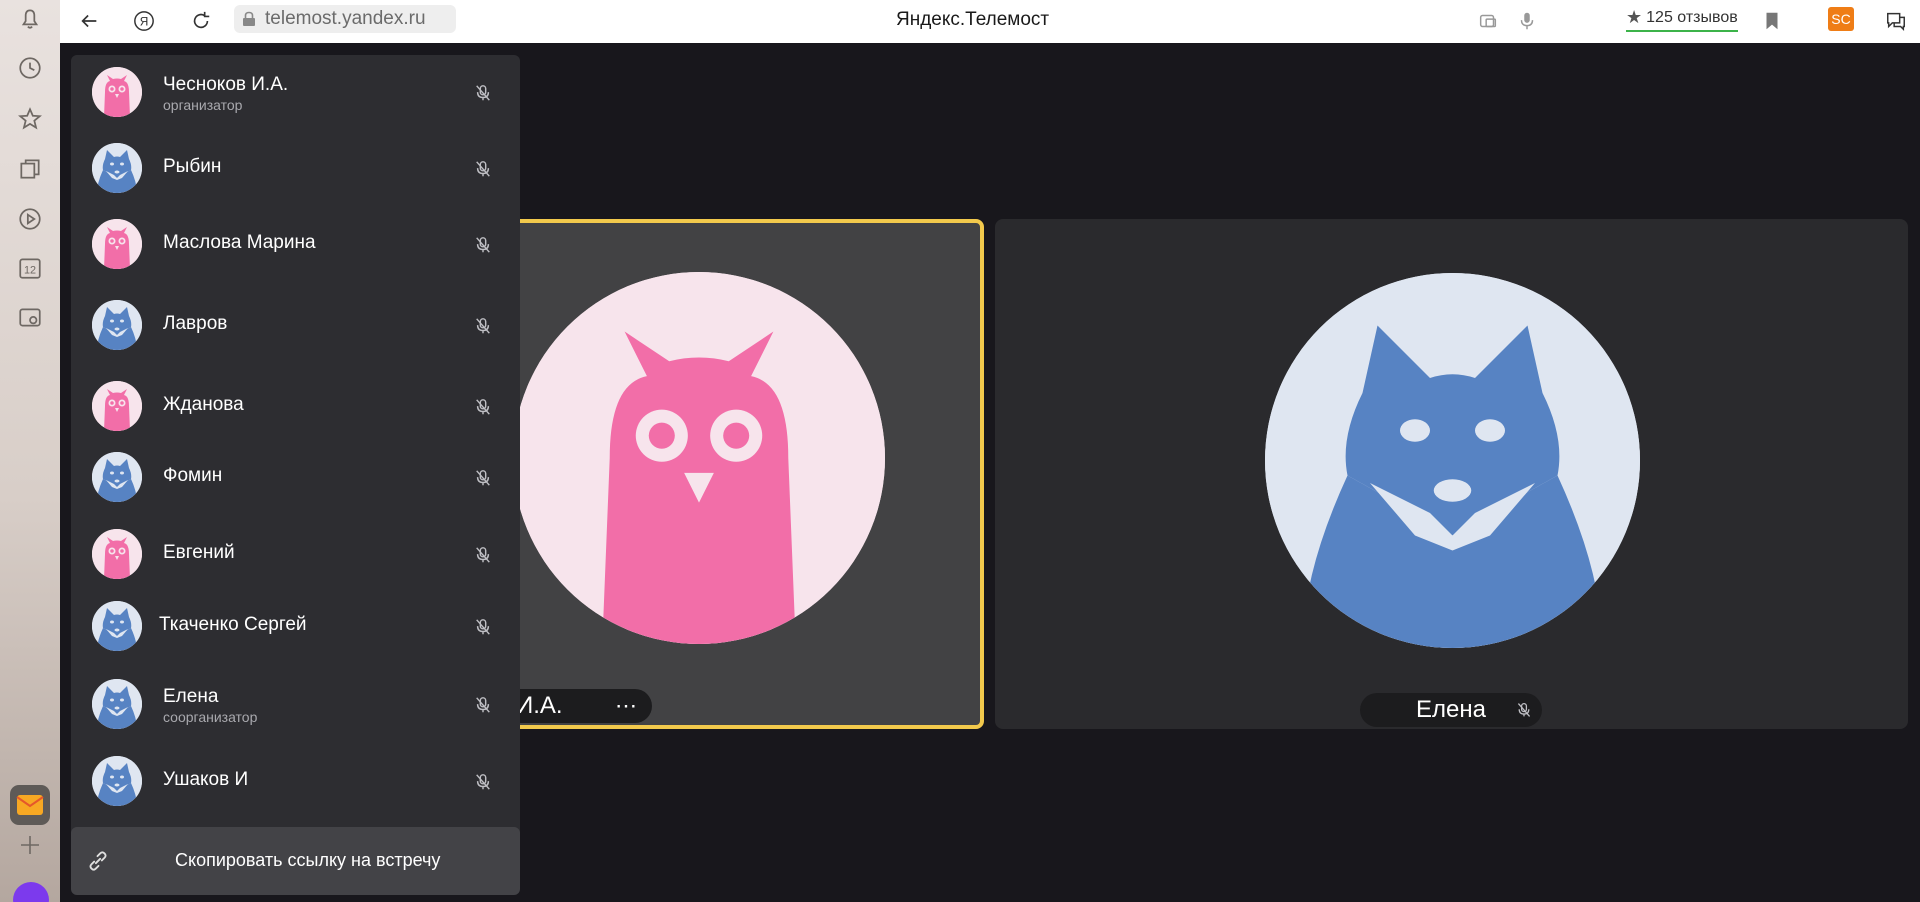 Image resolution: width=1920 pixels, height=902 pixels. I want to click on participant-name: Рыбин, so click(192, 166).